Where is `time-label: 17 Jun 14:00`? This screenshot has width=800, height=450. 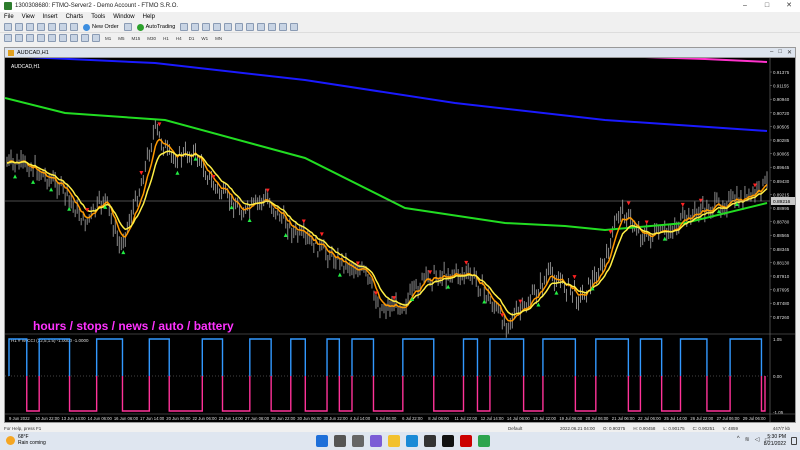
time-label: 17 Jun 14:00 is located at coordinates (152, 418).